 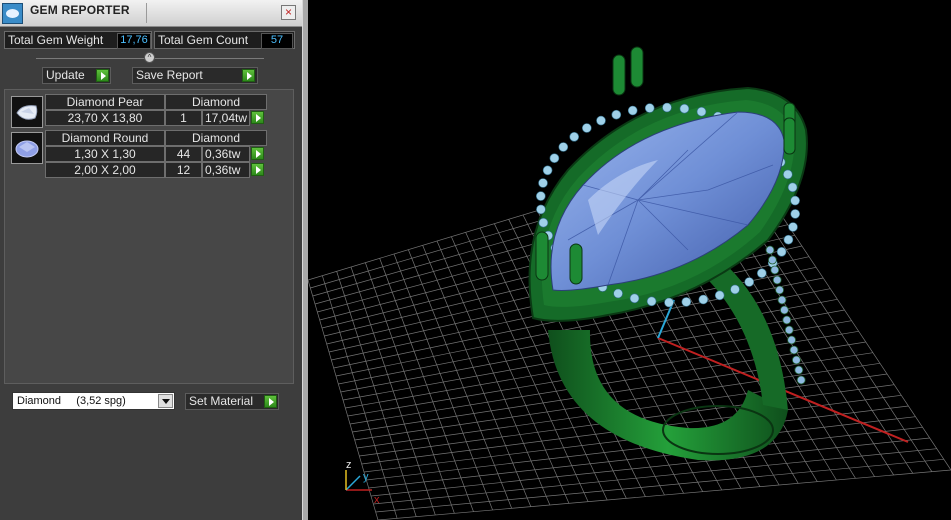 I want to click on title-separator, so click(x=146, y=13).